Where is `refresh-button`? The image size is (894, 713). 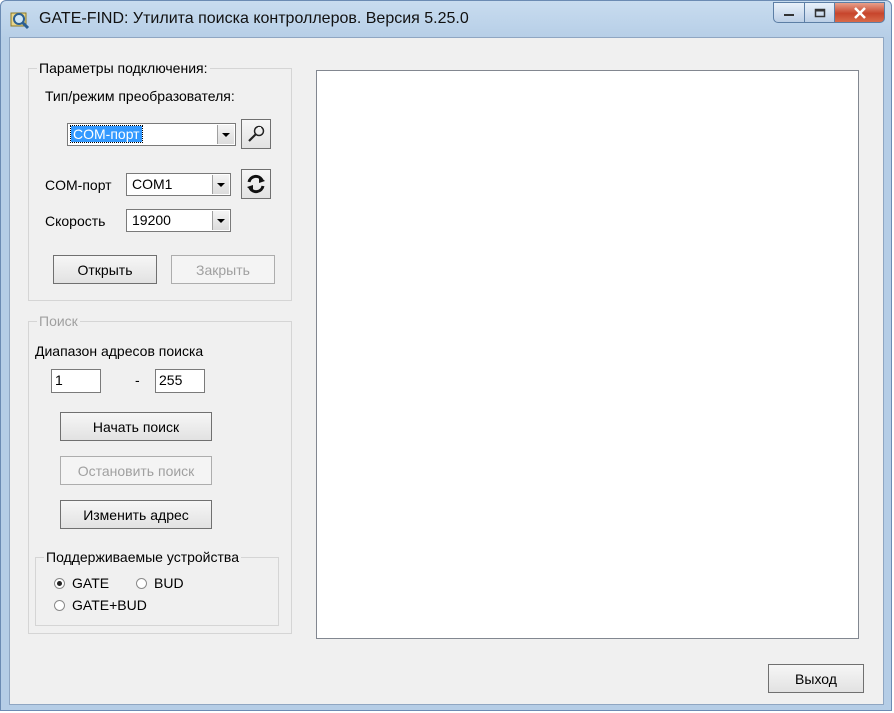
refresh-button is located at coordinates (256, 184).